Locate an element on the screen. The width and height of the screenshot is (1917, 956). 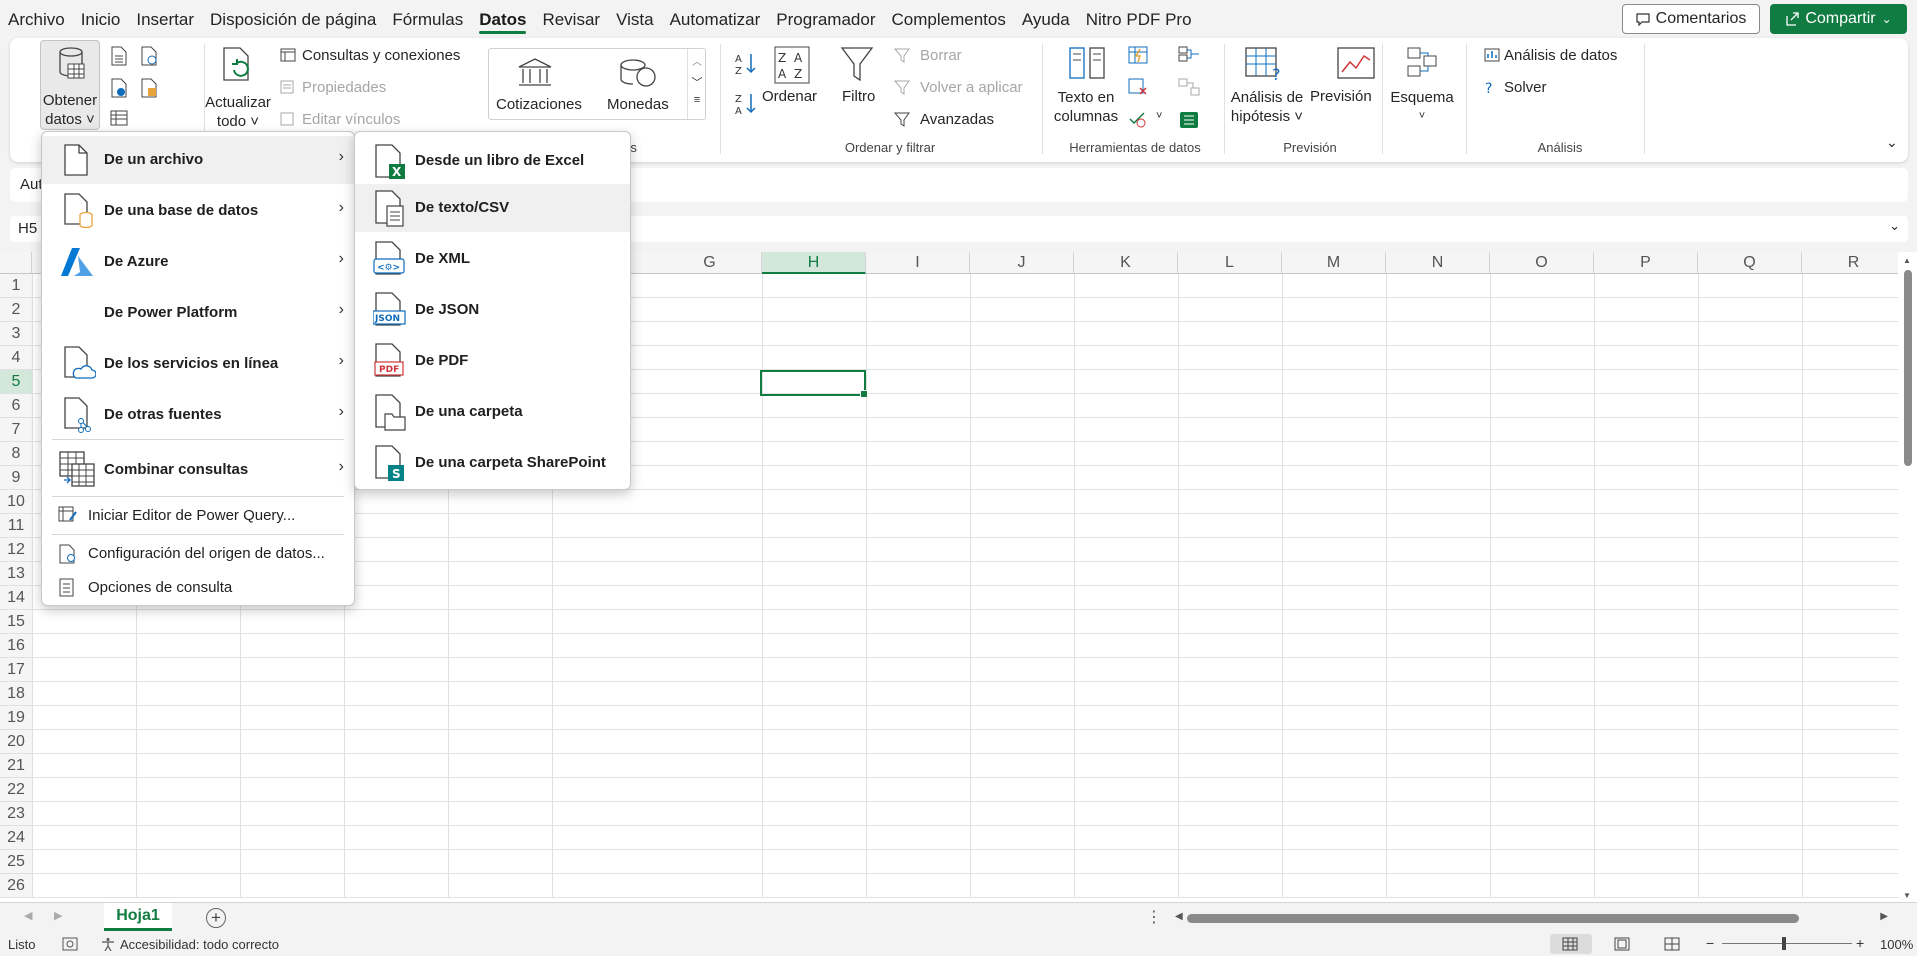
row-header-11: 11 is located at coordinates (16, 526).